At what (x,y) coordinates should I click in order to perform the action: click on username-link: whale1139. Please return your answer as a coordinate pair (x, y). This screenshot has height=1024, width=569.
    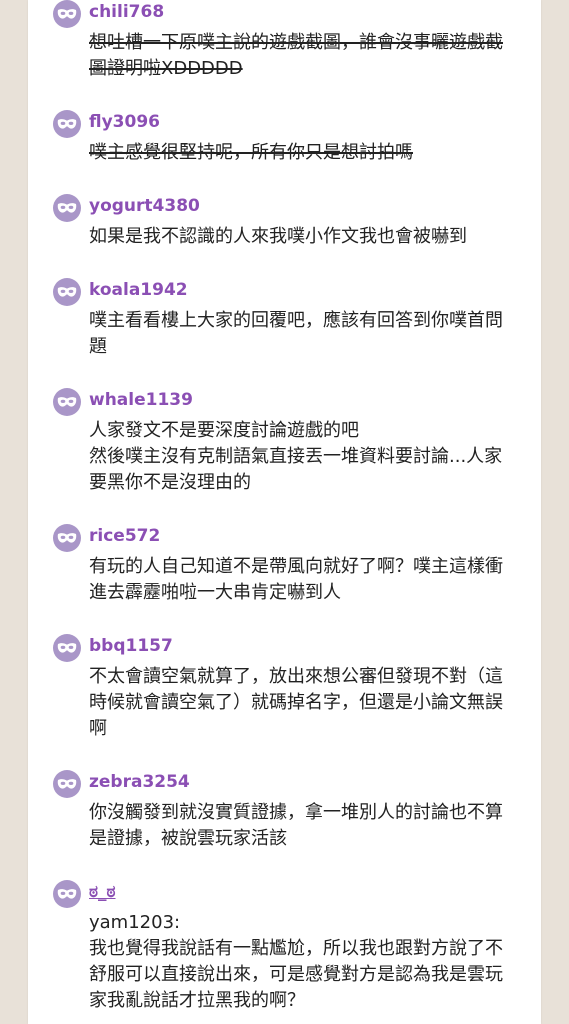
    Looking at the image, I should click on (141, 400).